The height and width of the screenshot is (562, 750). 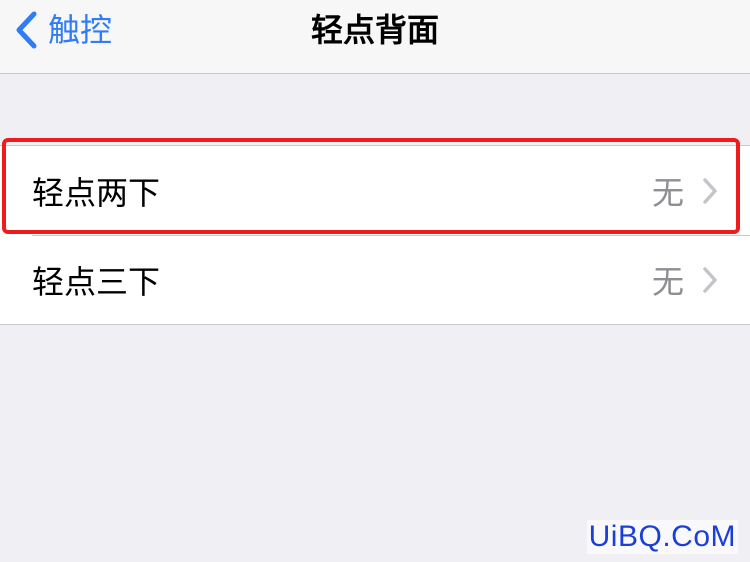 I want to click on page-title: 轻点背面, so click(x=374, y=30).